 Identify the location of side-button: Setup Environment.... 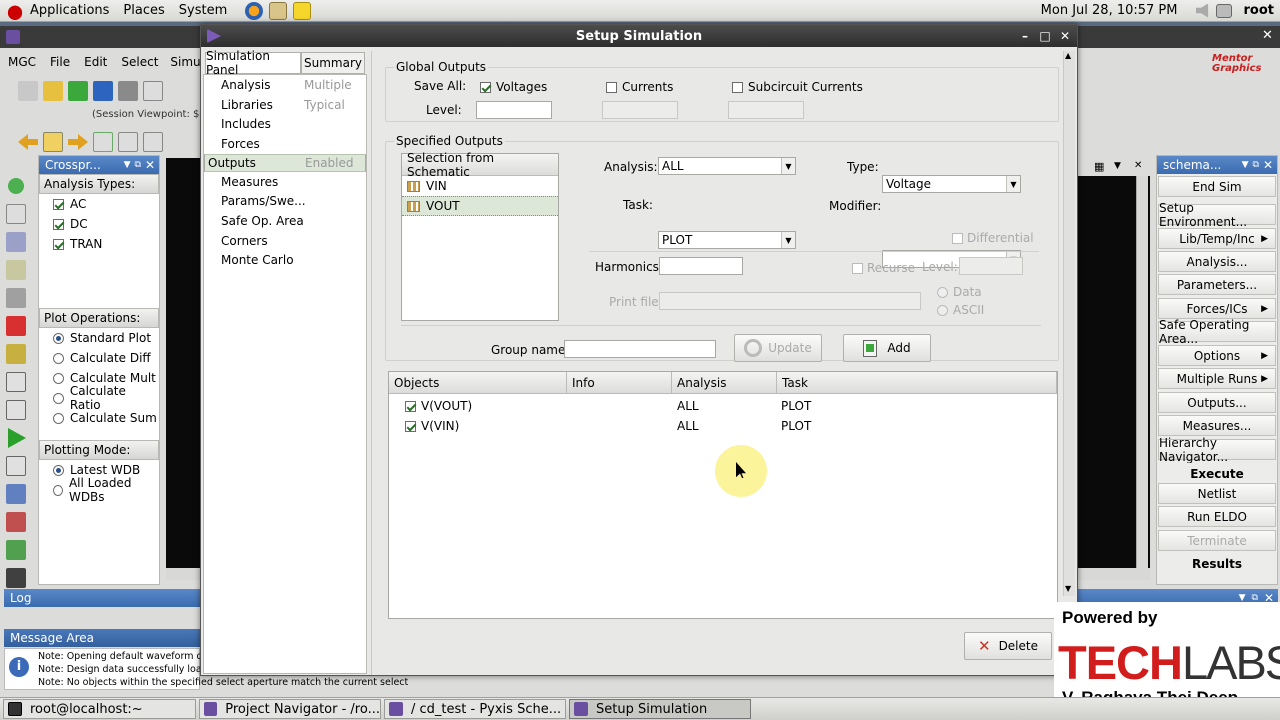
(1217, 215).